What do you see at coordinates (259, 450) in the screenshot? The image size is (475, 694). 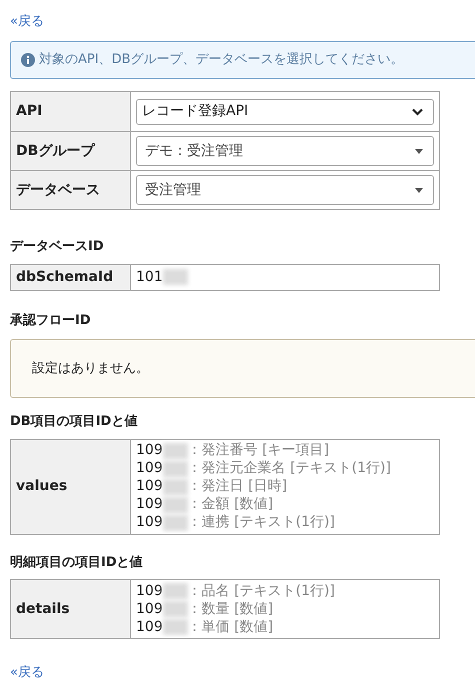 I see `field-name: ：発注番号 [キー項目]` at bounding box center [259, 450].